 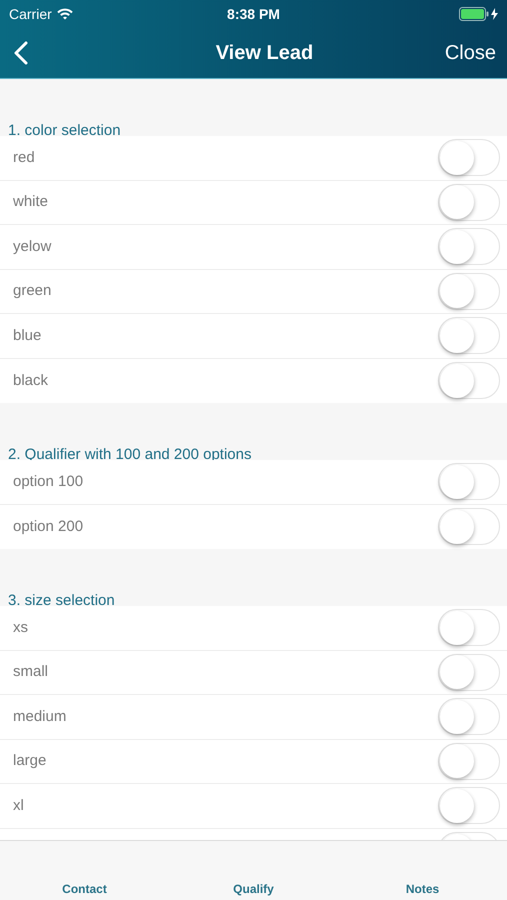 What do you see at coordinates (32, 291) in the screenshot?
I see `option-label: green` at bounding box center [32, 291].